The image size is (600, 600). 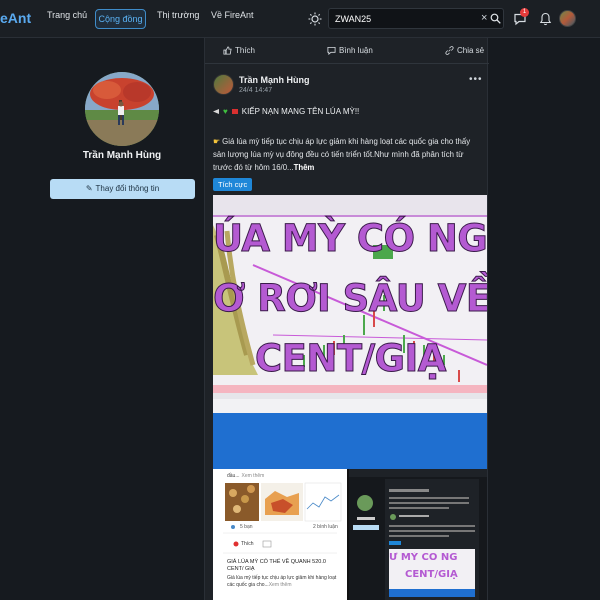 I want to click on user-avatar, so click(x=567, y=18).